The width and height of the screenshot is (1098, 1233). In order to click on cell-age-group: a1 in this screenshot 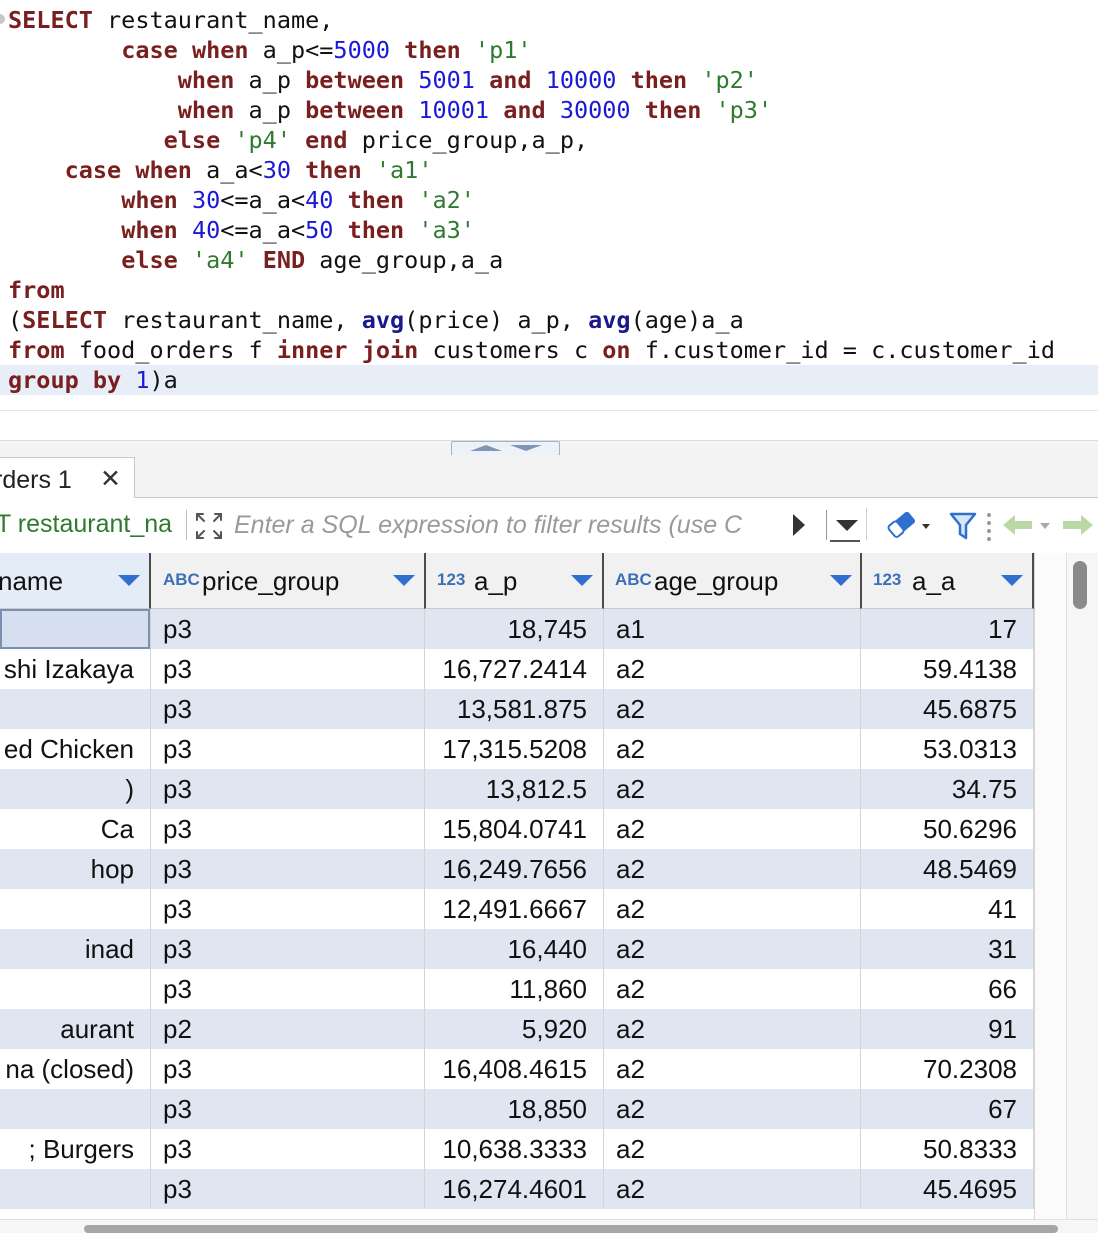, I will do `click(732, 629)`.